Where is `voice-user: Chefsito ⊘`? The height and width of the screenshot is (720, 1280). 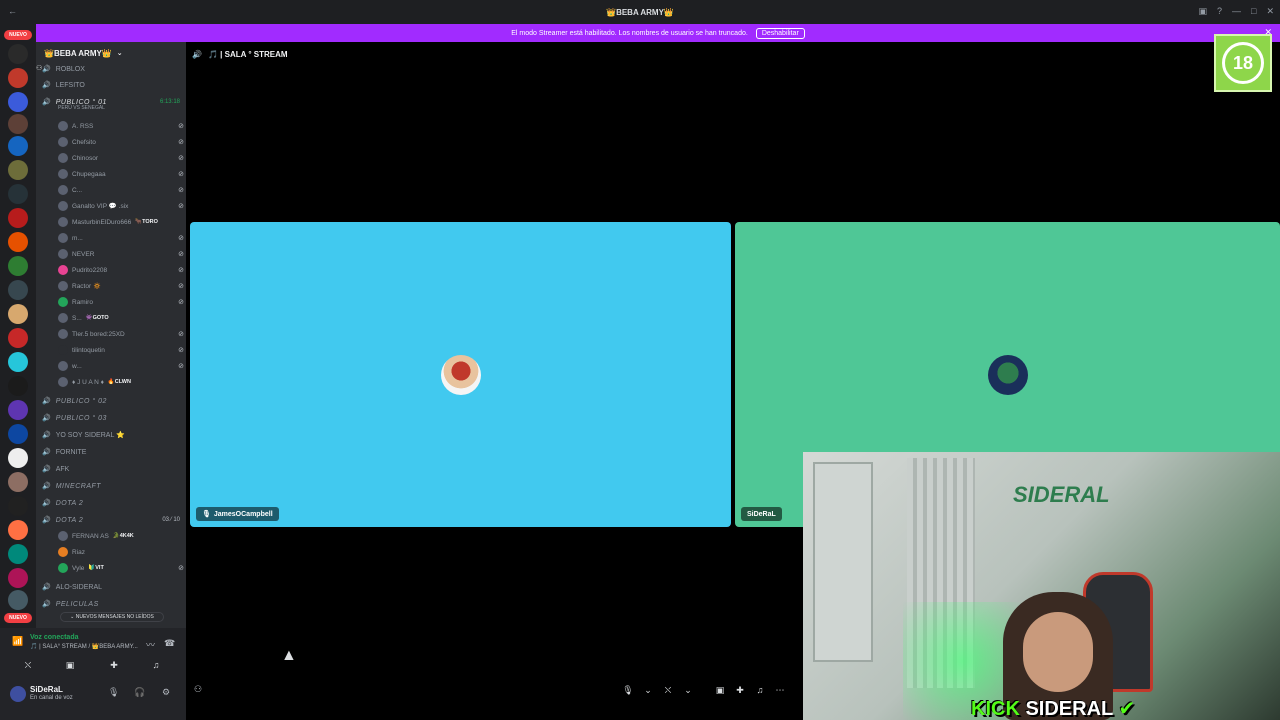
voice-user: Chefsito ⊘ is located at coordinates (121, 142).